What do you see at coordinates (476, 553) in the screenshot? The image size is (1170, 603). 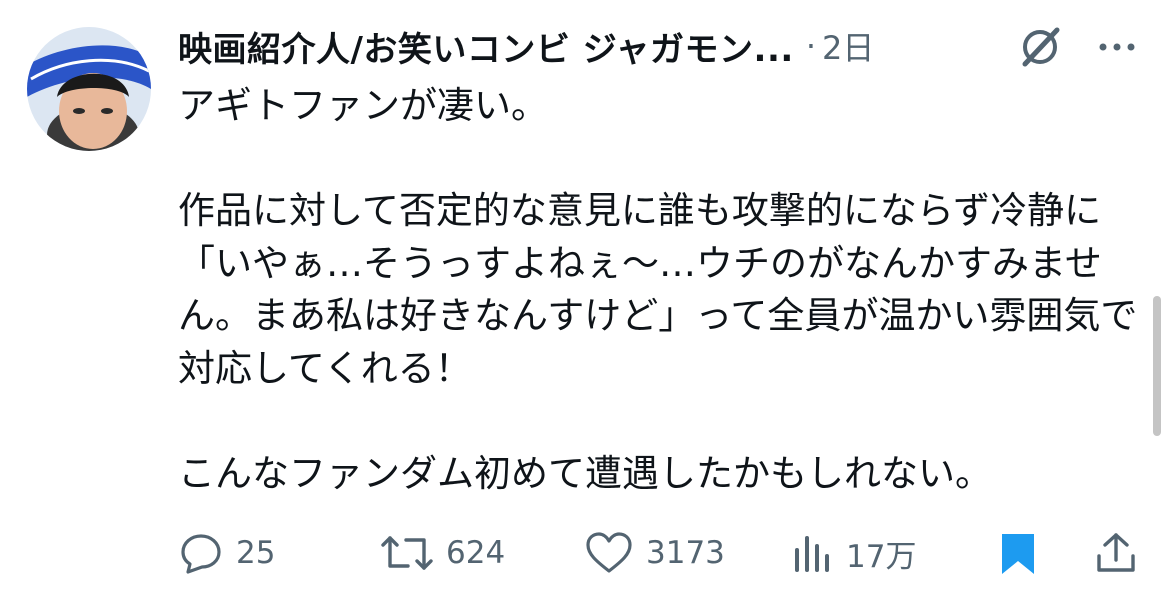 I see `retweet-count: 624` at bounding box center [476, 553].